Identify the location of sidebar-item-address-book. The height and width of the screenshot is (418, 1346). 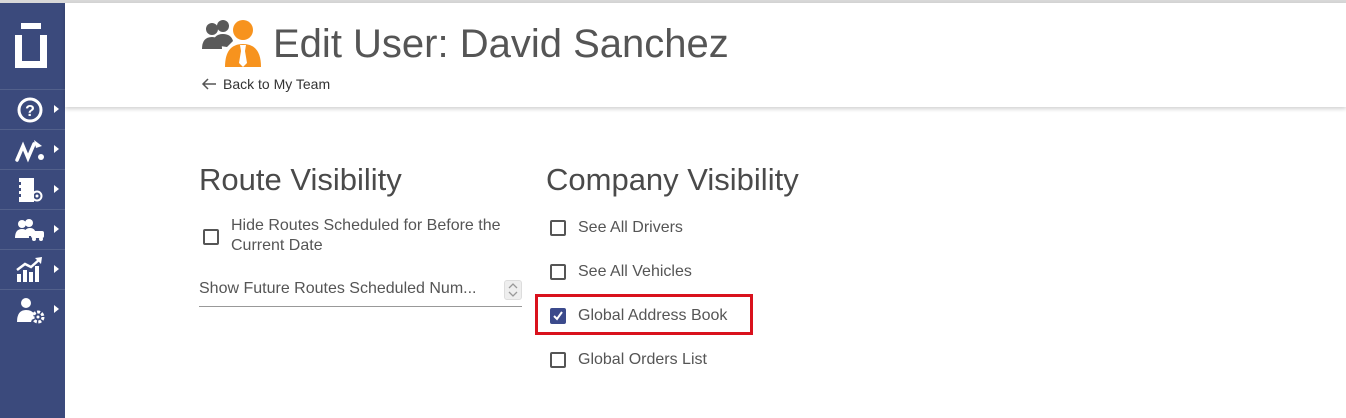
(32, 189).